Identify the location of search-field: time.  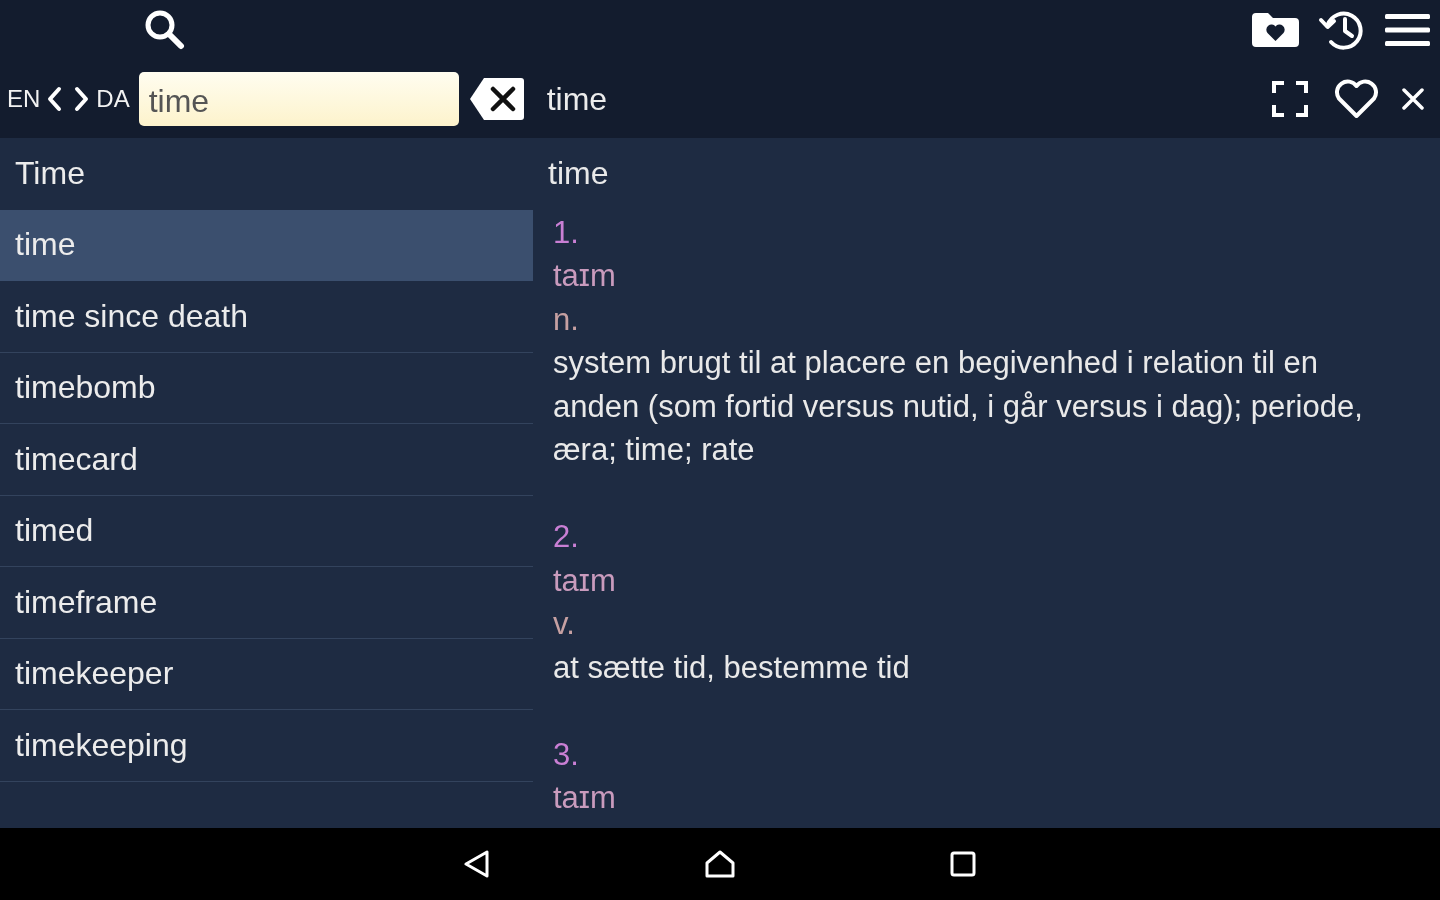
(298, 99).